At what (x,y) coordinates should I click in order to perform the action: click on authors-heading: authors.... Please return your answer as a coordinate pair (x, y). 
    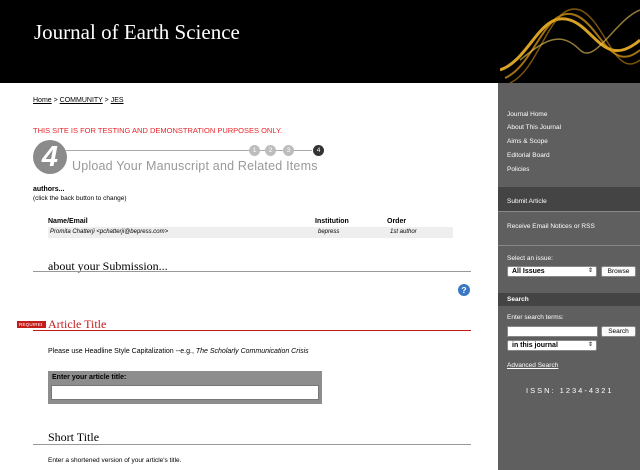
    Looking at the image, I should click on (49, 189).